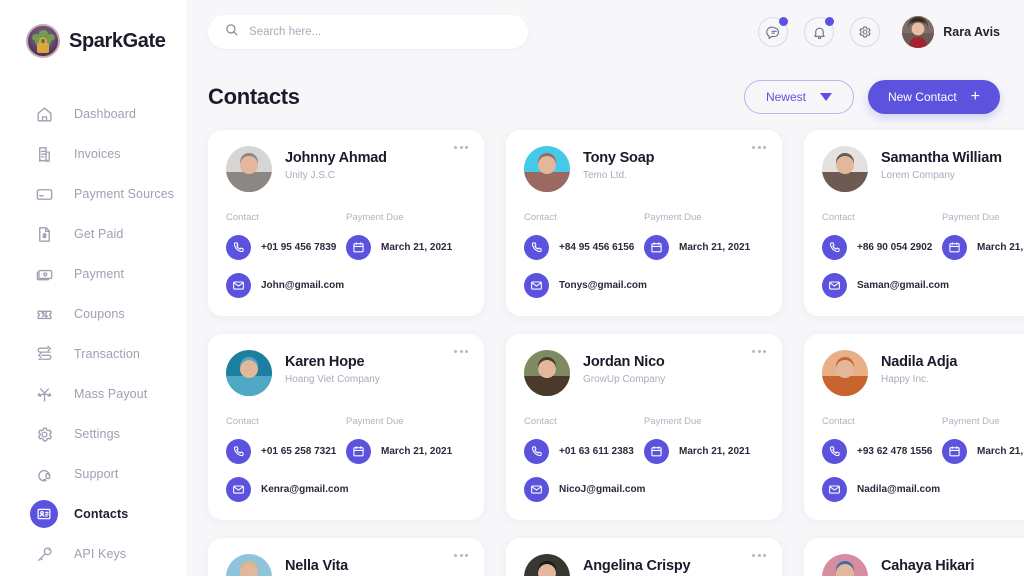 The width and height of the screenshot is (1024, 576). I want to click on contact-identity: Samantha William Lorem Company, so click(941, 163).